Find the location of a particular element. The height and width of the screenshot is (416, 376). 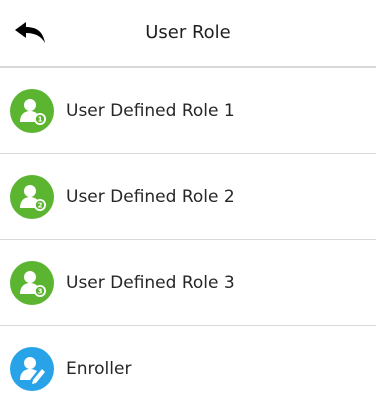

badge-number: 2 is located at coordinates (40, 206).